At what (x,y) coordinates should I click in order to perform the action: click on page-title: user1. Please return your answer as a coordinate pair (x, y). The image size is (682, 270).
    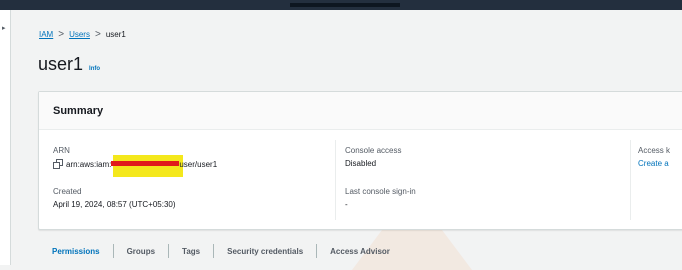
    Looking at the image, I should click on (61, 64).